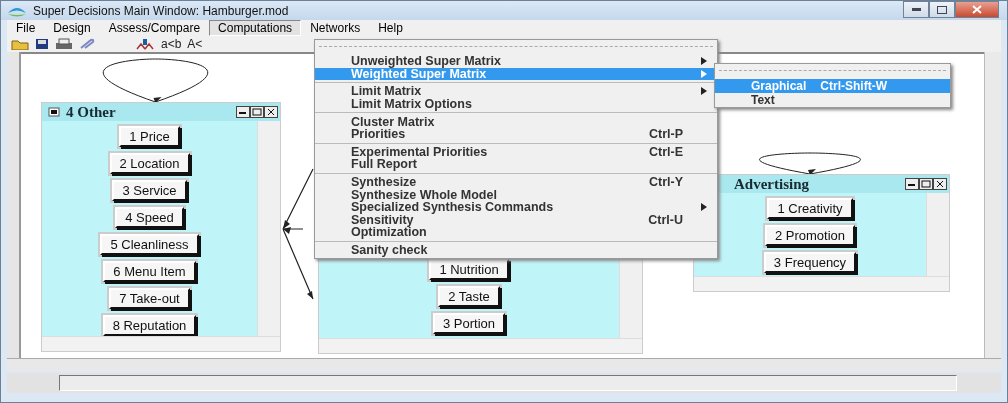 The height and width of the screenshot is (403, 1008). Describe the element at coordinates (149, 271) in the screenshot. I see `node-button: 6 Menu Item` at that location.